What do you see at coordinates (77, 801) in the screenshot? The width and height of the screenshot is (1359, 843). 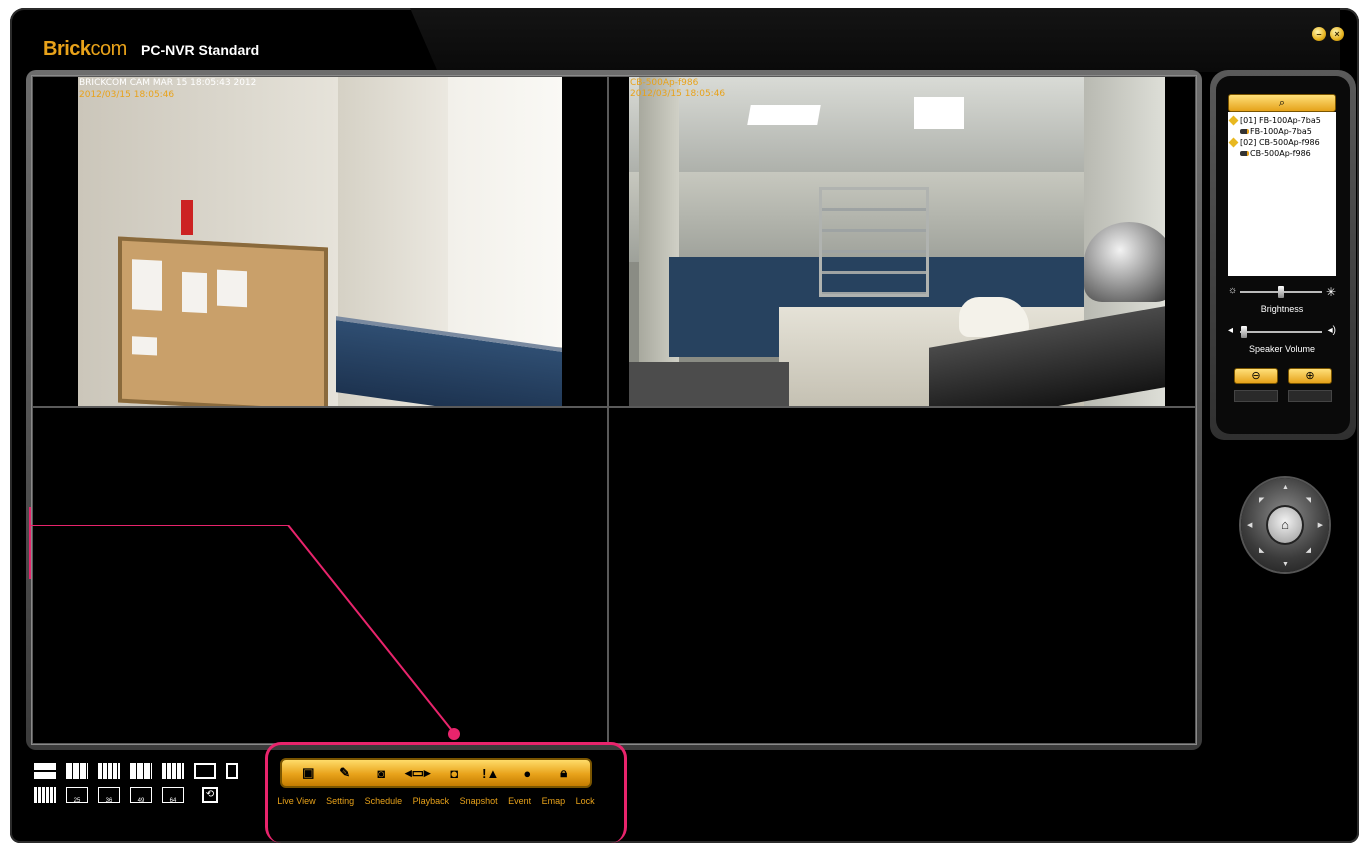 I see `layout-25-label: 25` at bounding box center [77, 801].